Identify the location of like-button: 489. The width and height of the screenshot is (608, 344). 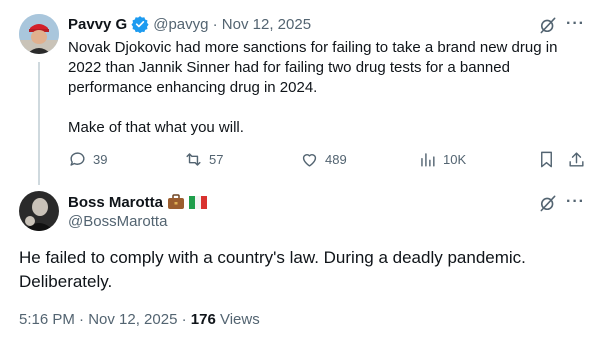
(323, 159).